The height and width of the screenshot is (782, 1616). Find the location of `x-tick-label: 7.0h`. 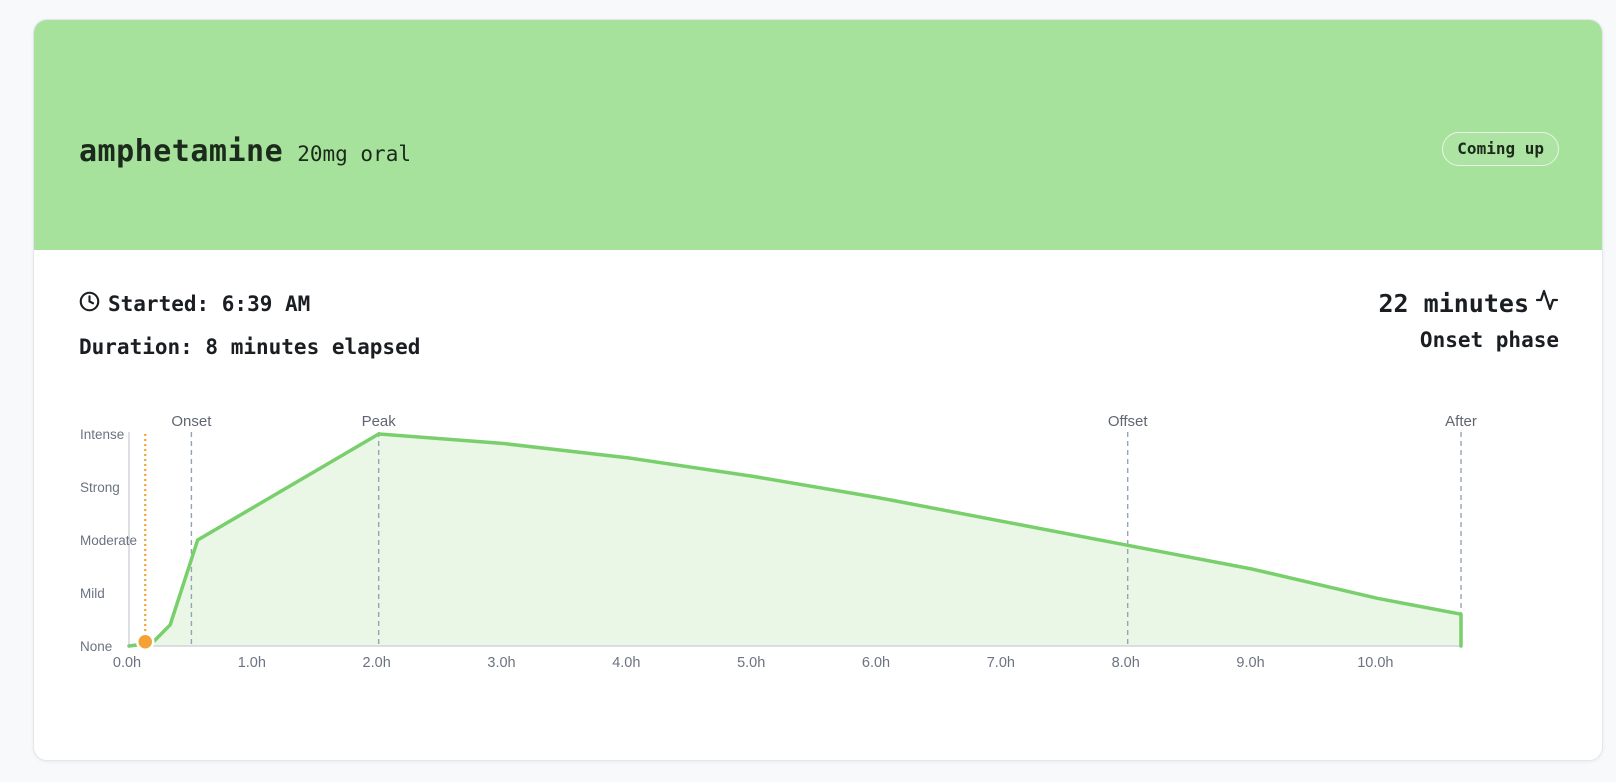

x-tick-label: 7.0h is located at coordinates (1001, 663).